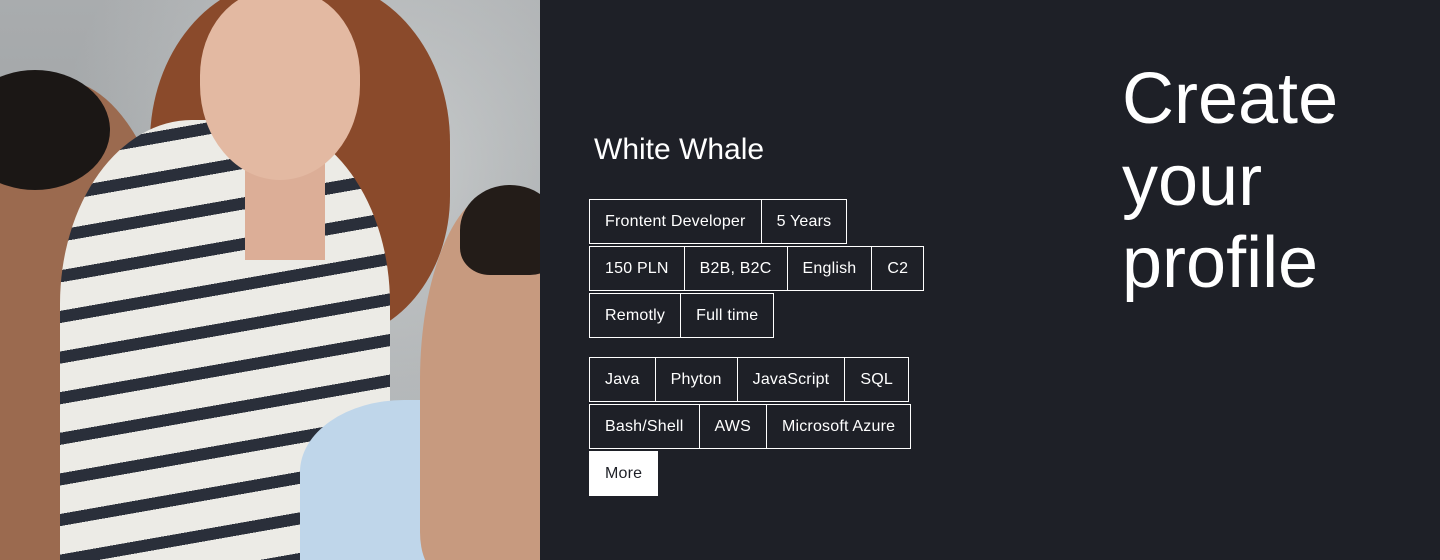 The height and width of the screenshot is (560, 1440). I want to click on headline-line-2: your, so click(1192, 181).